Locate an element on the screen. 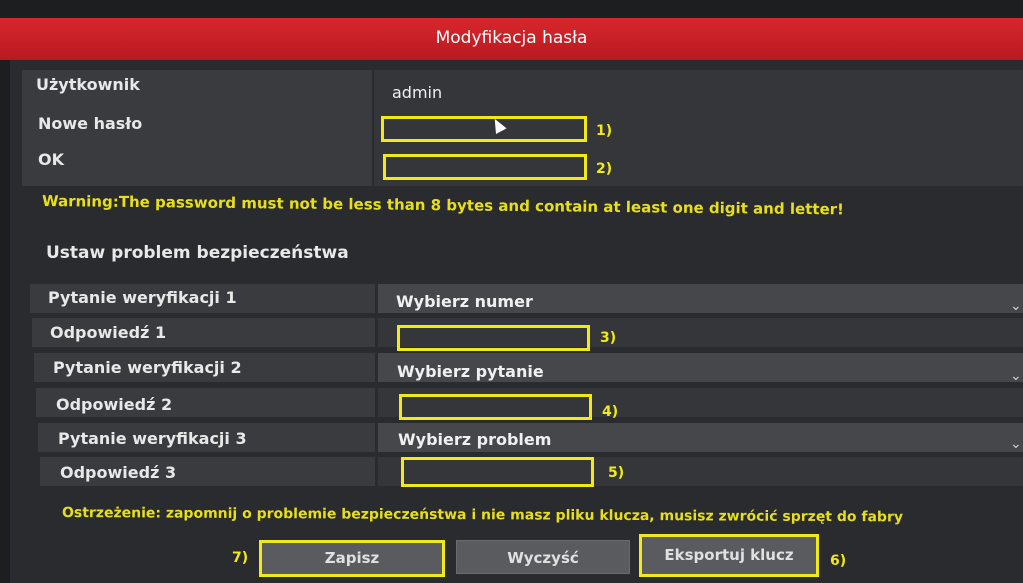 This screenshot has height=583, width=1023. marker-6: 6) is located at coordinates (838, 561).